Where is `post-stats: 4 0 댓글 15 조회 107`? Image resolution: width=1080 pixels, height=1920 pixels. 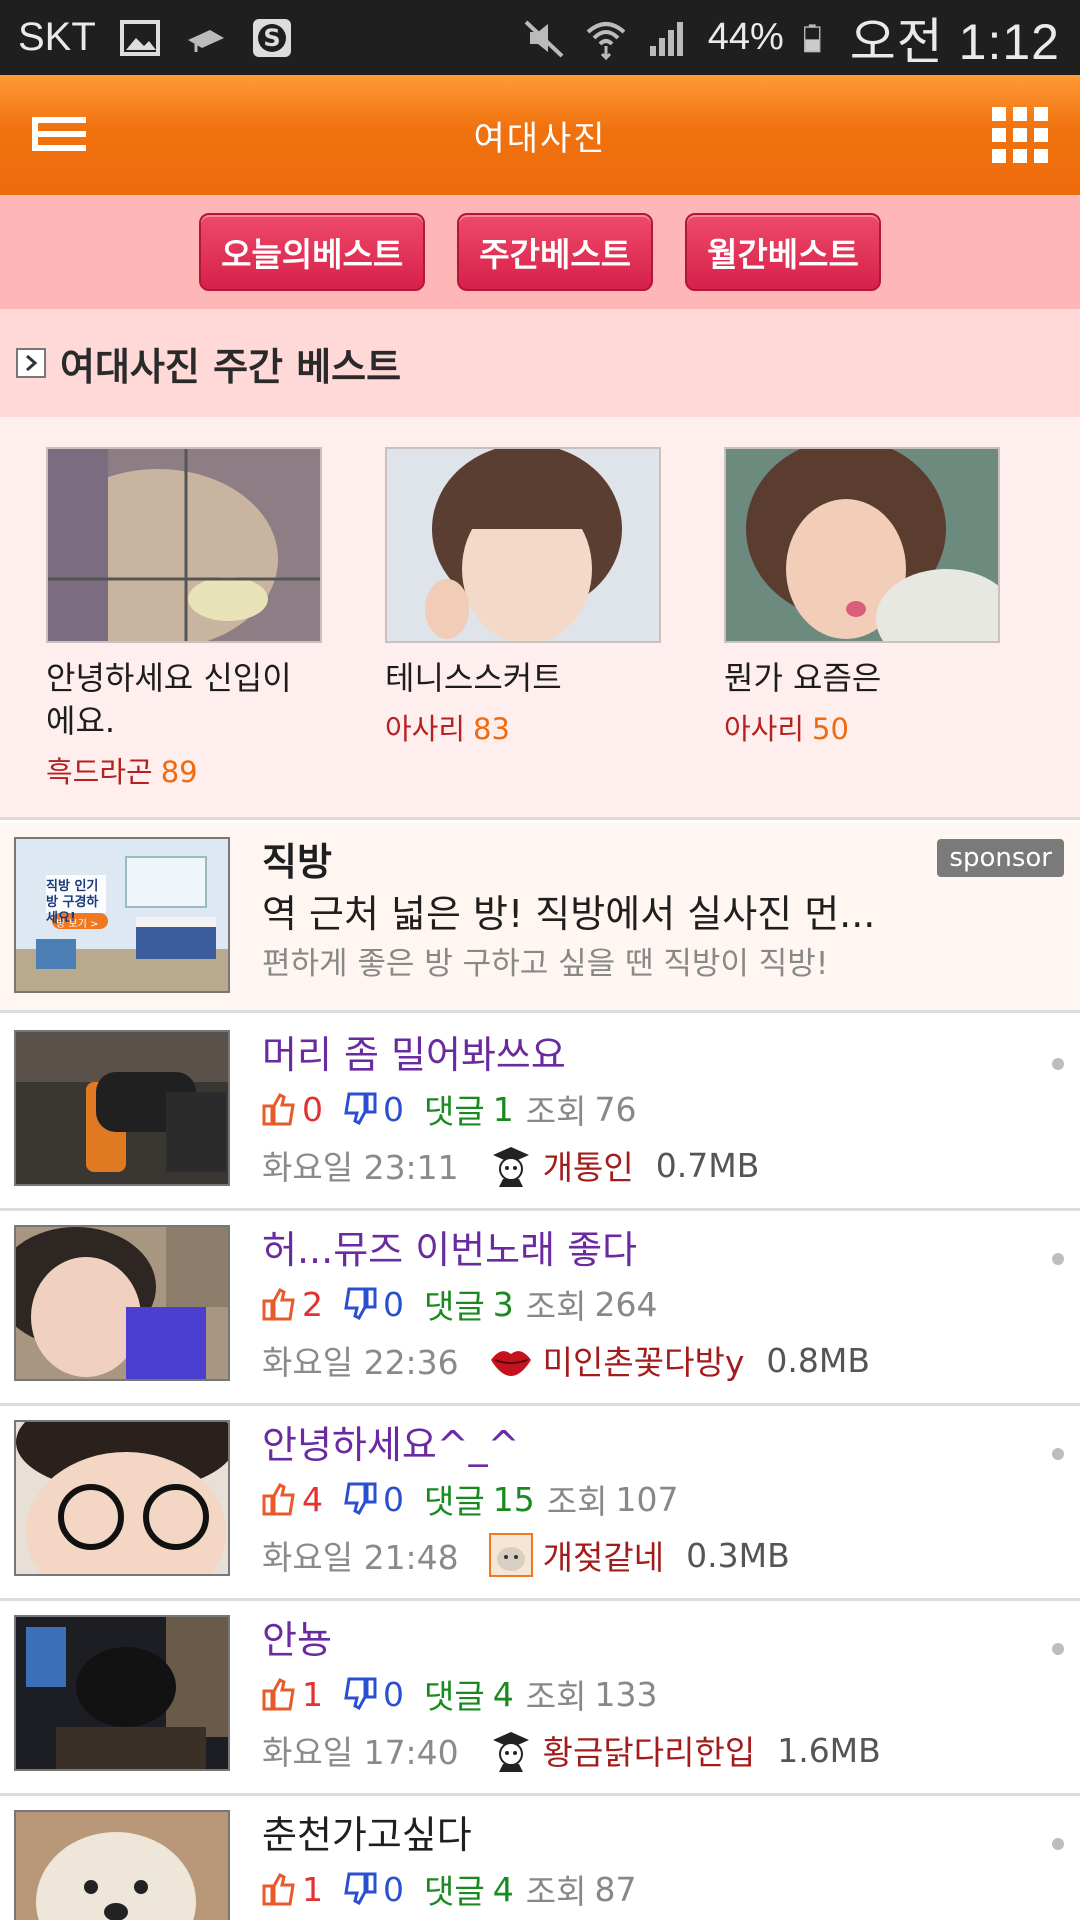
post-stats: 4 0 댓글 15 조회 107 is located at coordinates (661, 1499).